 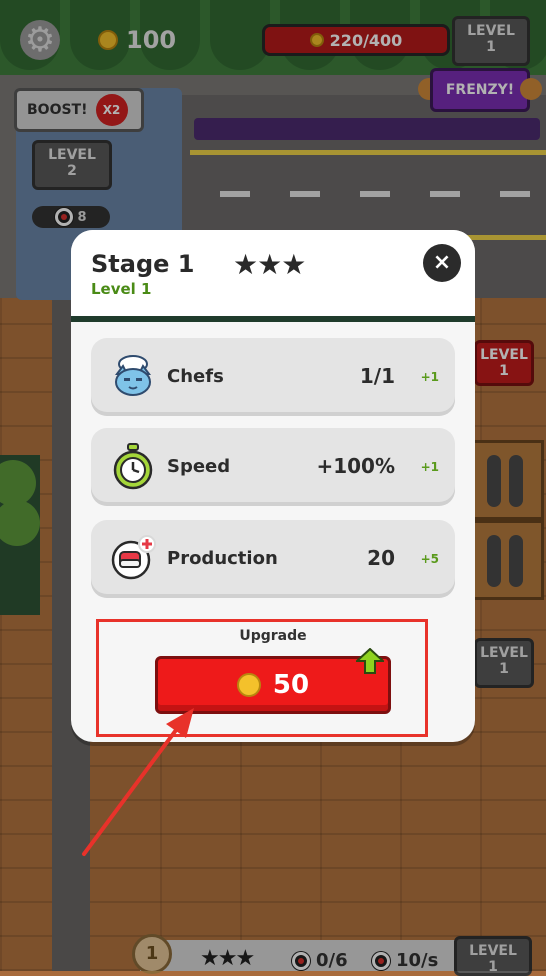 What do you see at coordinates (121, 289) in the screenshot?
I see `dialog-subtitle: Level 1` at bounding box center [121, 289].